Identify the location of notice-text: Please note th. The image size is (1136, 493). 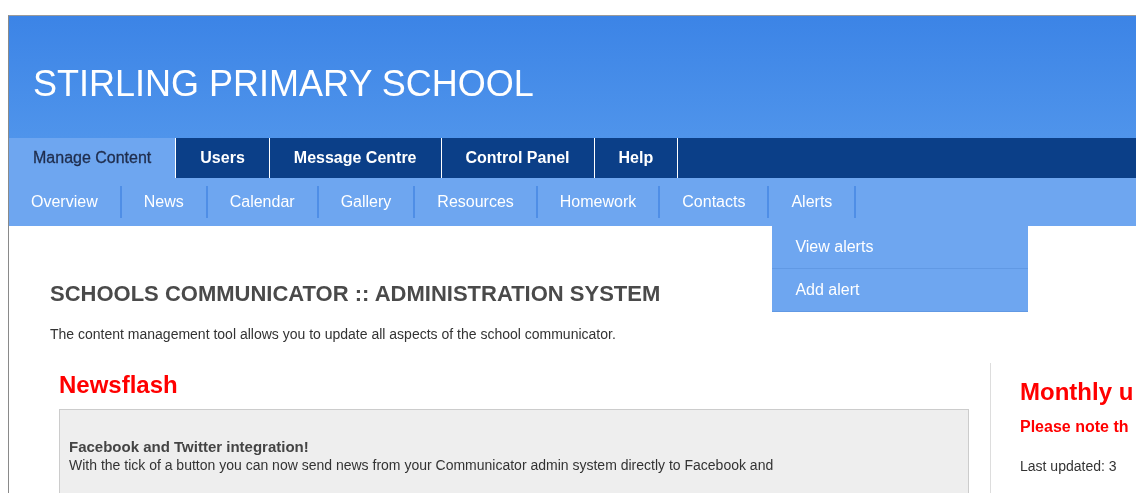
(1074, 427).